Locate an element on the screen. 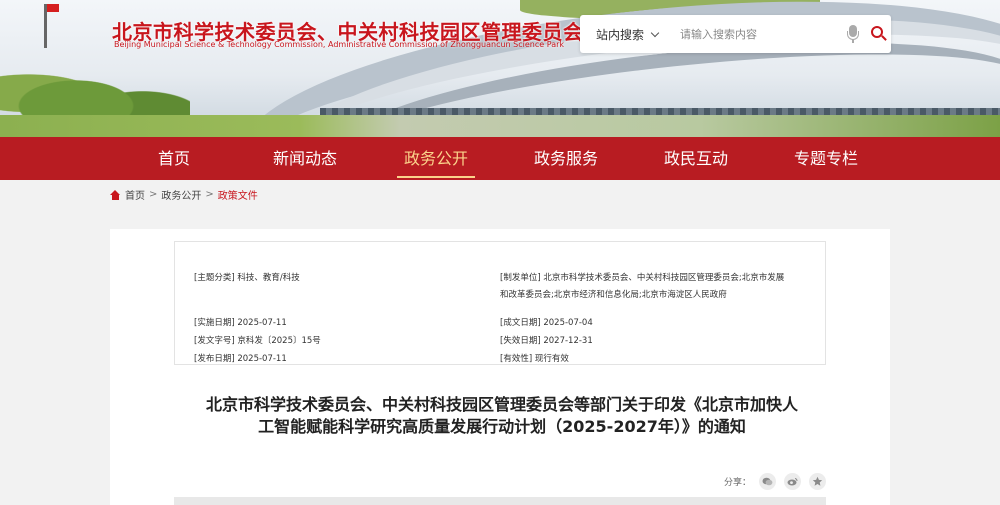 This screenshot has height=505, width=1000. content-divider is located at coordinates (500, 501).